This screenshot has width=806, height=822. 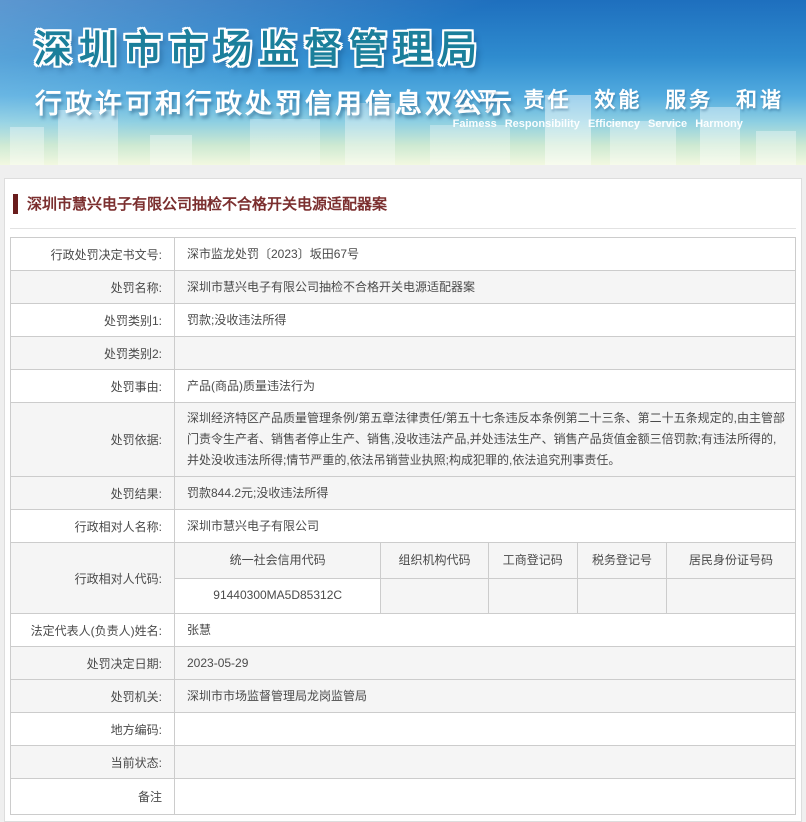 I want to click on code-header-tax-reg: 税务登记号, so click(x=622, y=561).